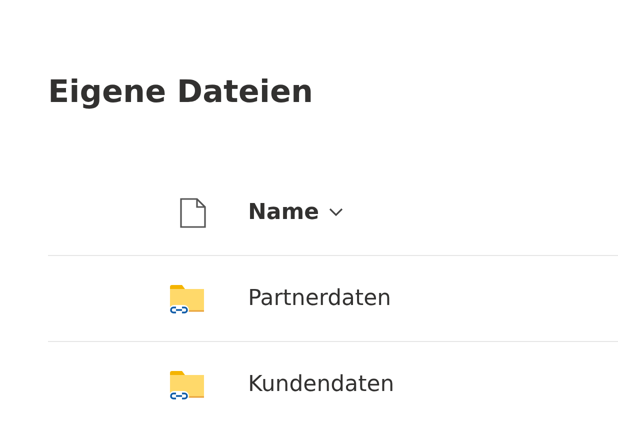 Image resolution: width=618 pixels, height=422 pixels. I want to click on file-type-icon, so click(193, 213).